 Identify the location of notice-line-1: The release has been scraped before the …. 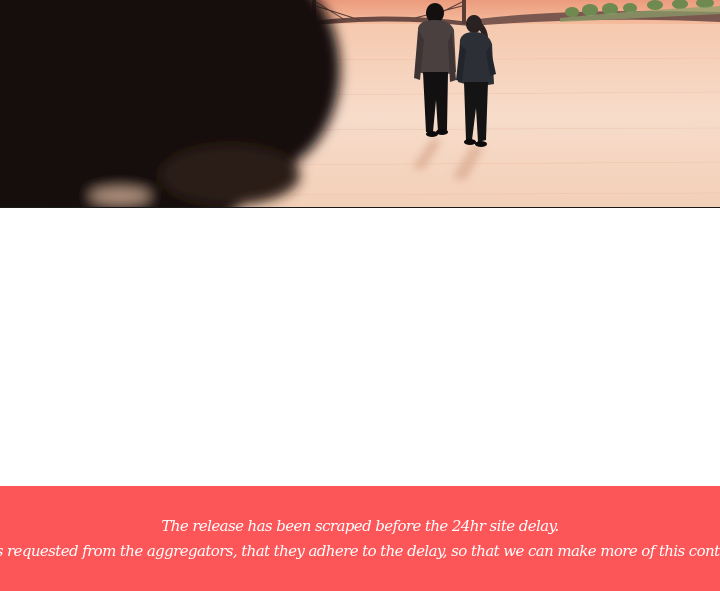
(360, 525).